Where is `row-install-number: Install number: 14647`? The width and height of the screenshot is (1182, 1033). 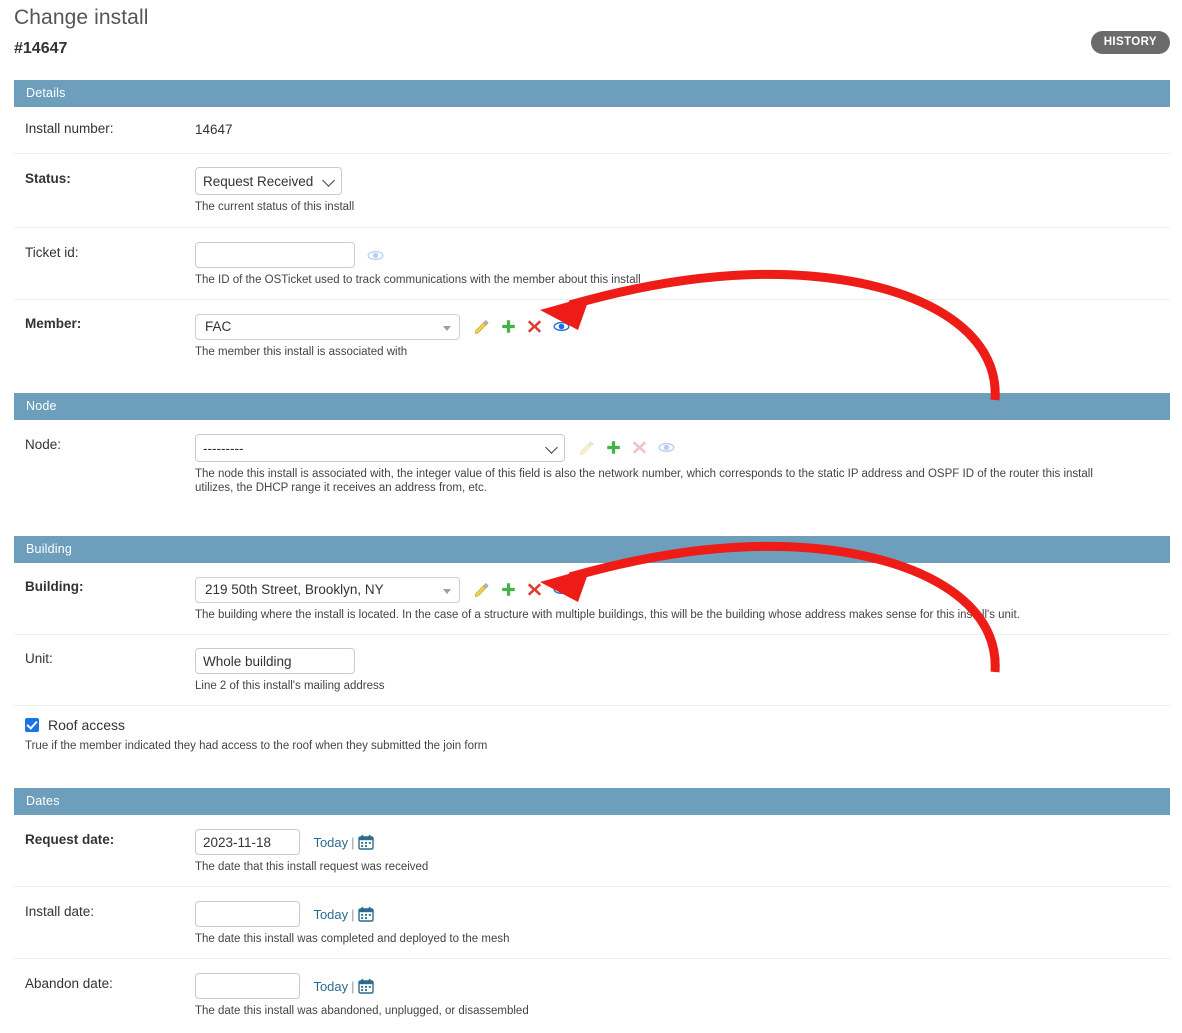 row-install-number: Install number: 14647 is located at coordinates (592, 130).